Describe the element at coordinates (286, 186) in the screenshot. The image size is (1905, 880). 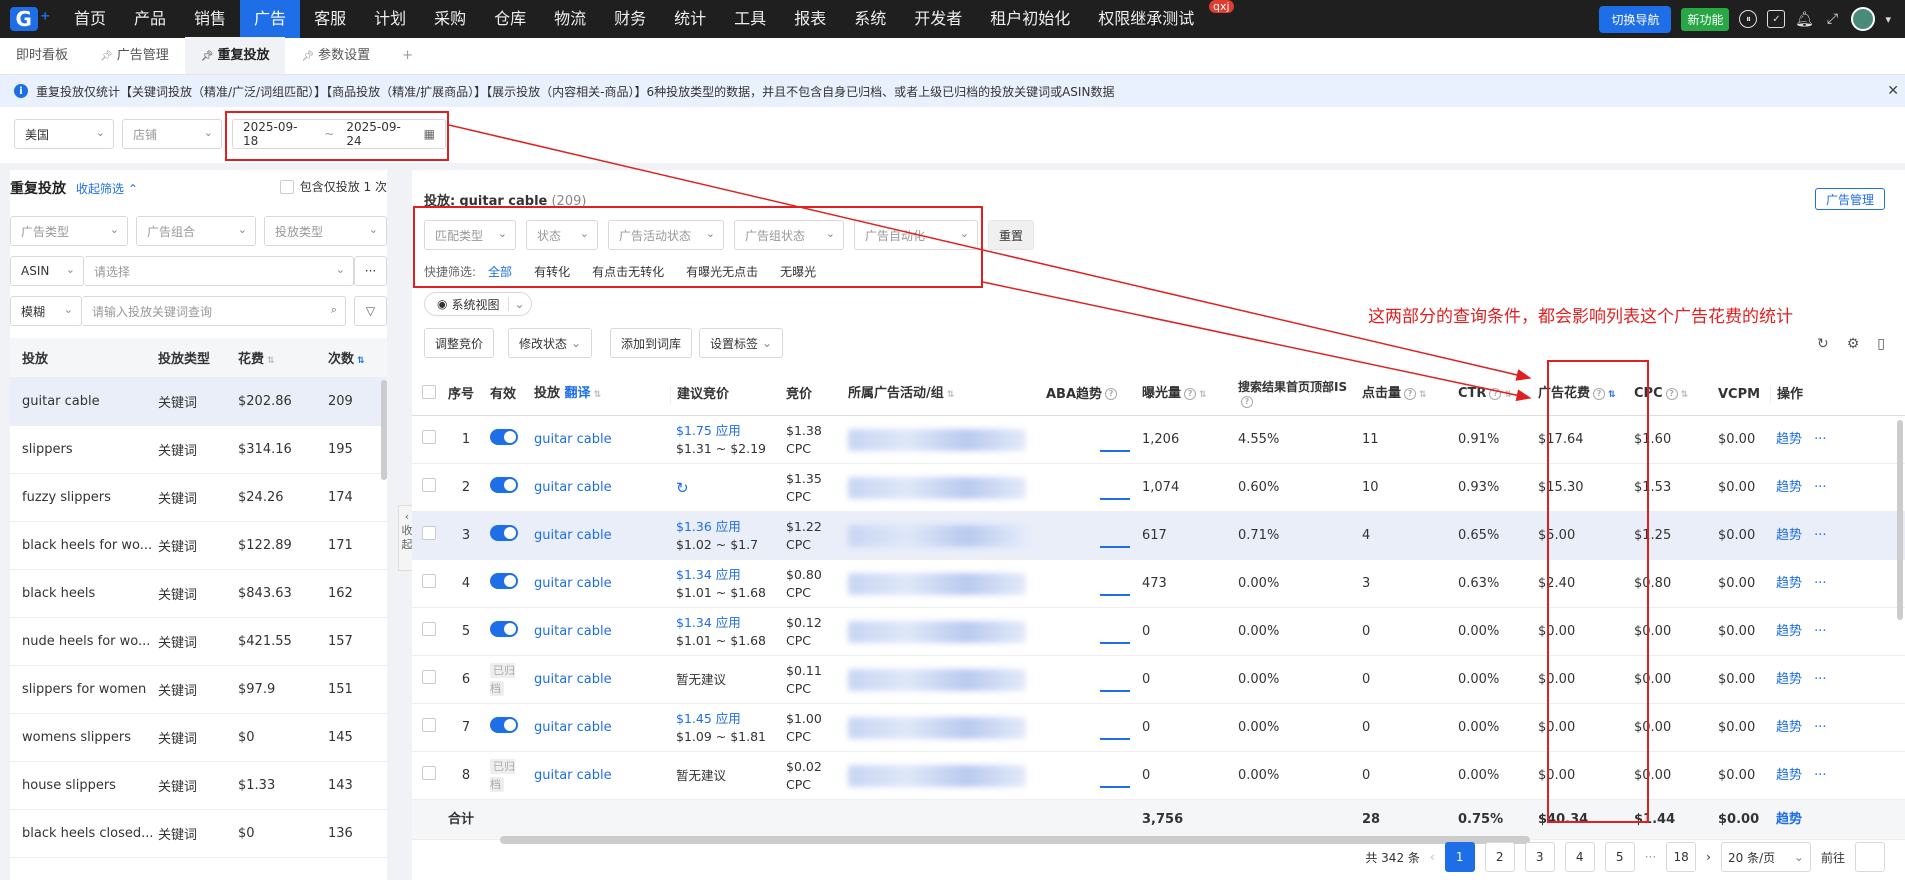
I see `include-once-checkbox` at that location.